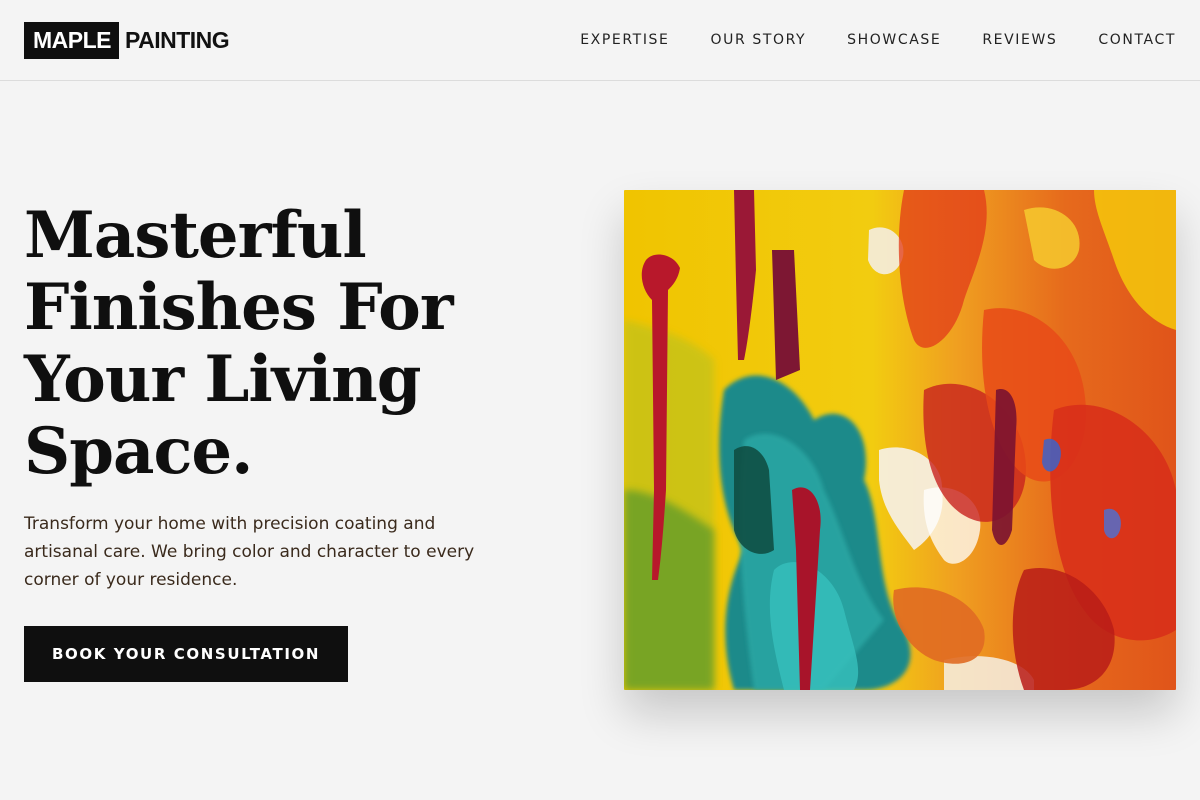  I want to click on nav-link-expertise: EXPERTISE, so click(624, 40).